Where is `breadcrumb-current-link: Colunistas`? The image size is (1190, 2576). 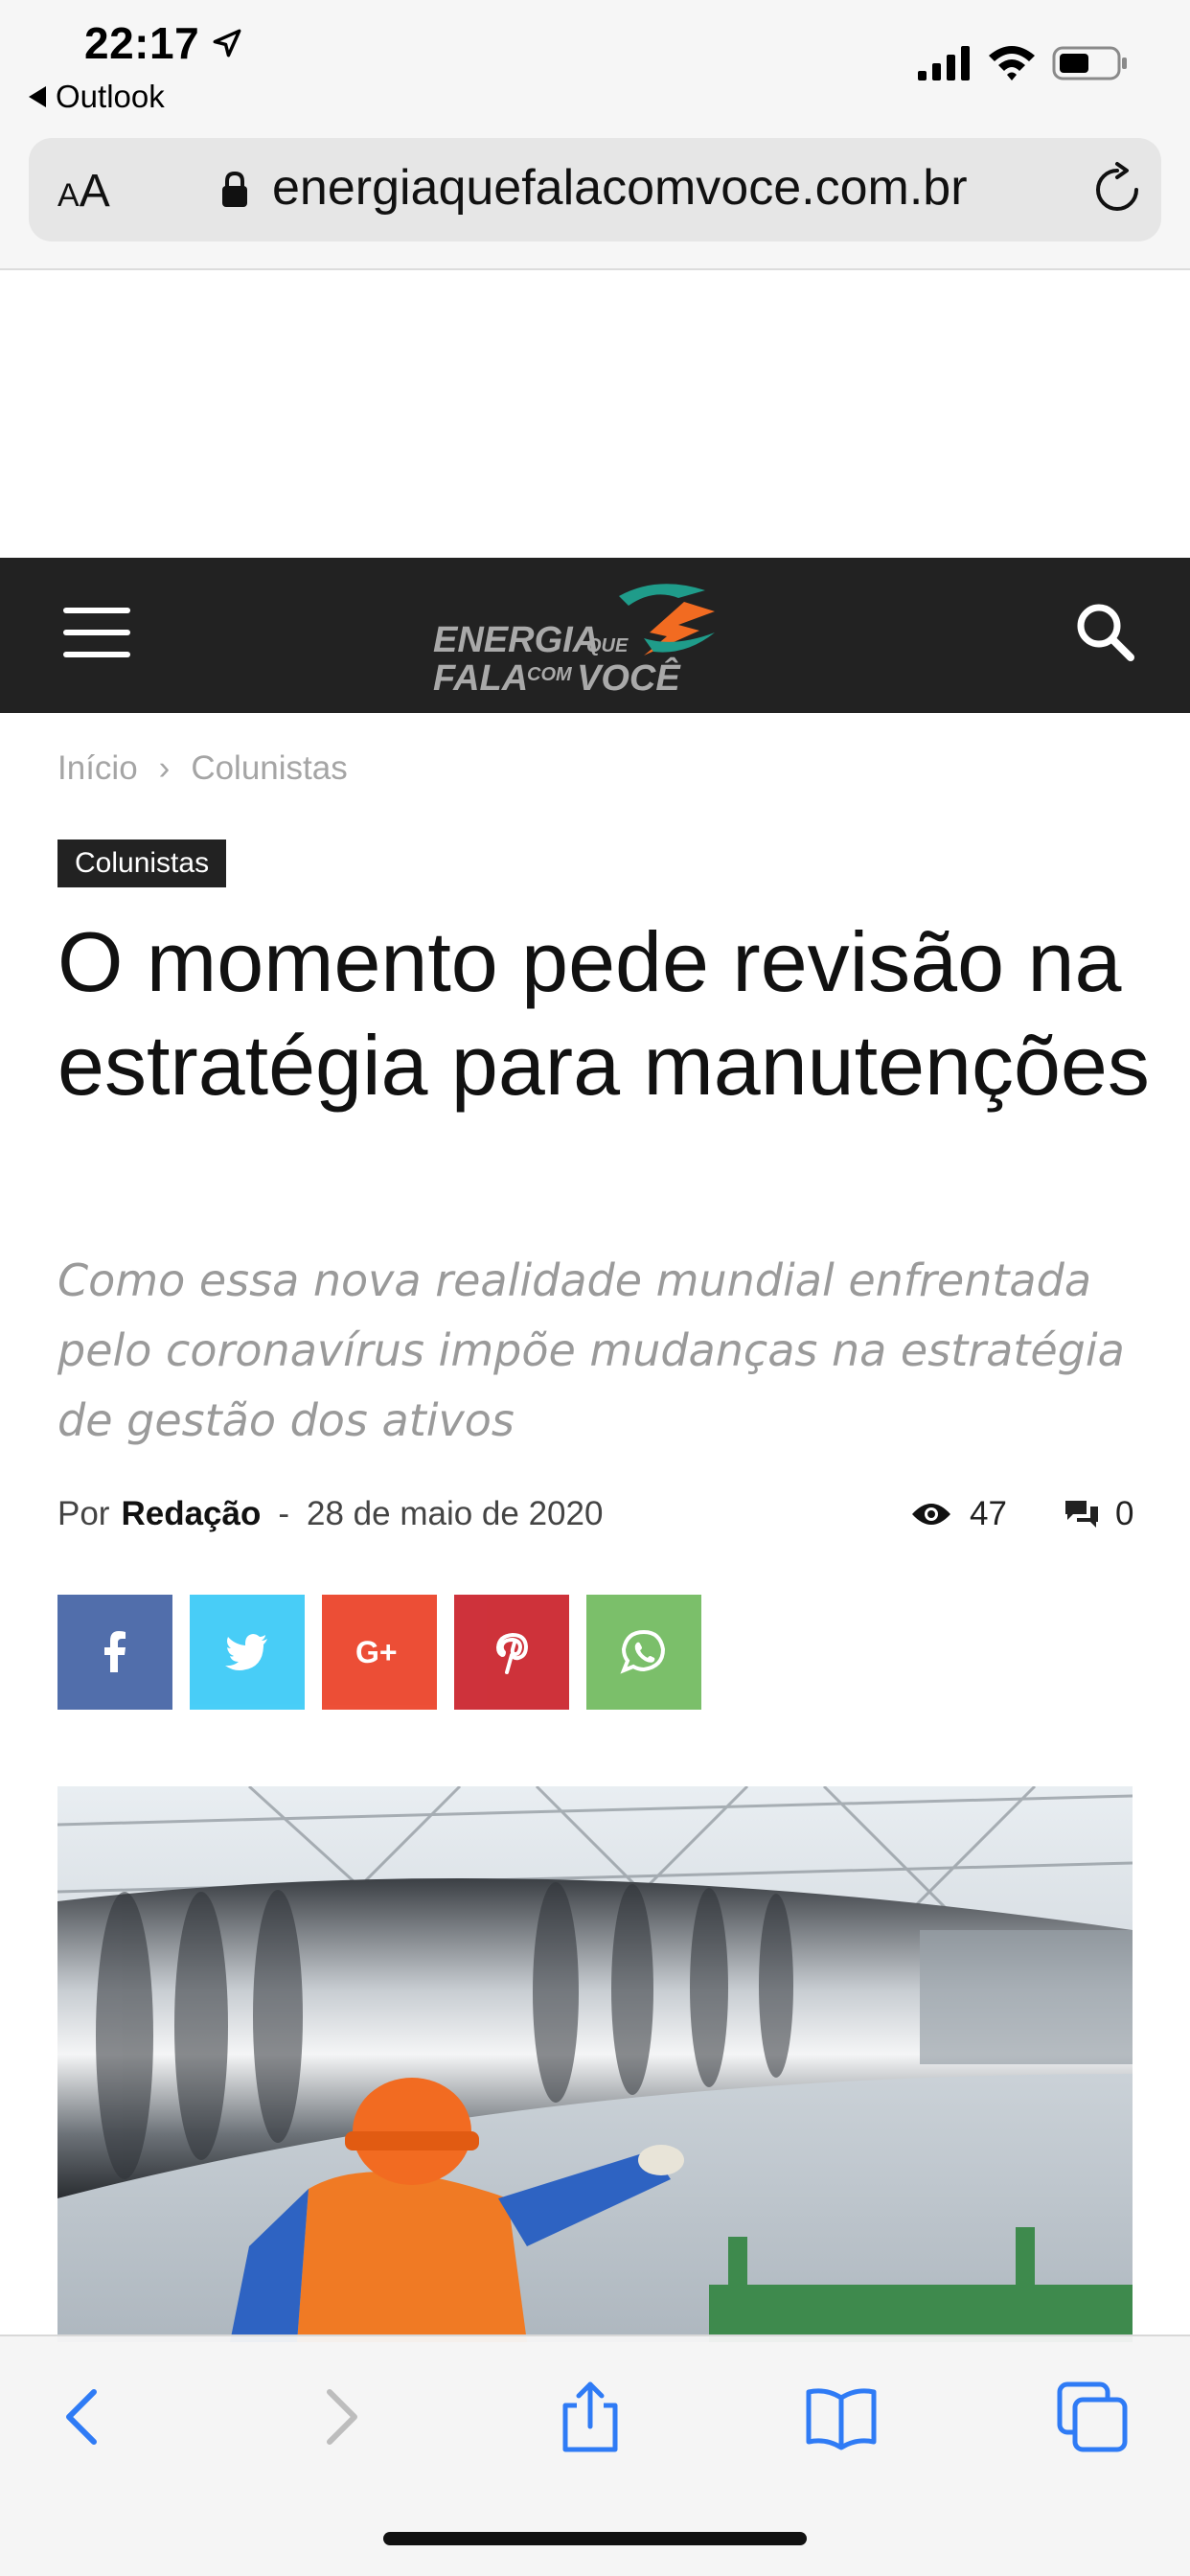 breadcrumb-current-link: Colunistas is located at coordinates (269, 768).